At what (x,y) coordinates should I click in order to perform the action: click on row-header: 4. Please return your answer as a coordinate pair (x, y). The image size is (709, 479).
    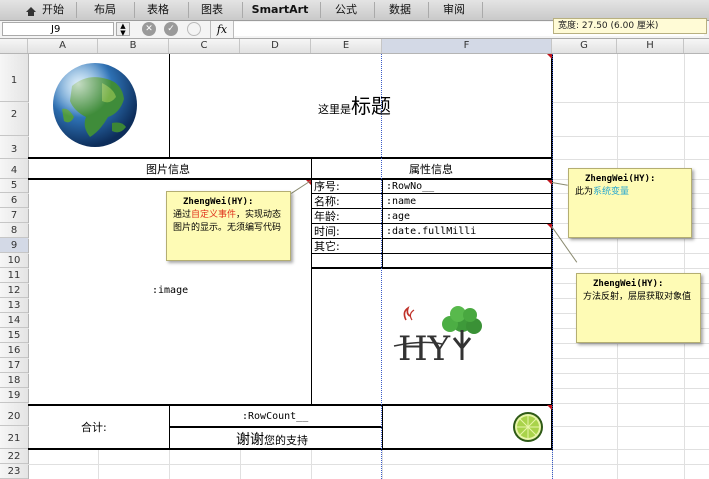
    Looking at the image, I should click on (14, 169).